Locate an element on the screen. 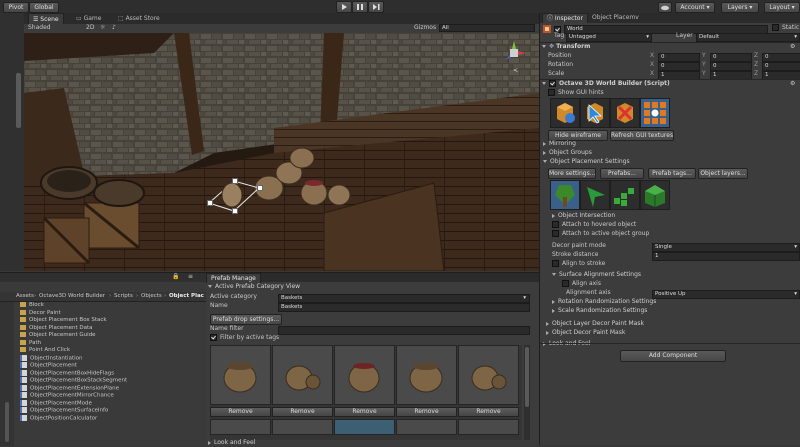  breadcrumb-1: Octave3D World Builder is located at coordinates (72, 296).